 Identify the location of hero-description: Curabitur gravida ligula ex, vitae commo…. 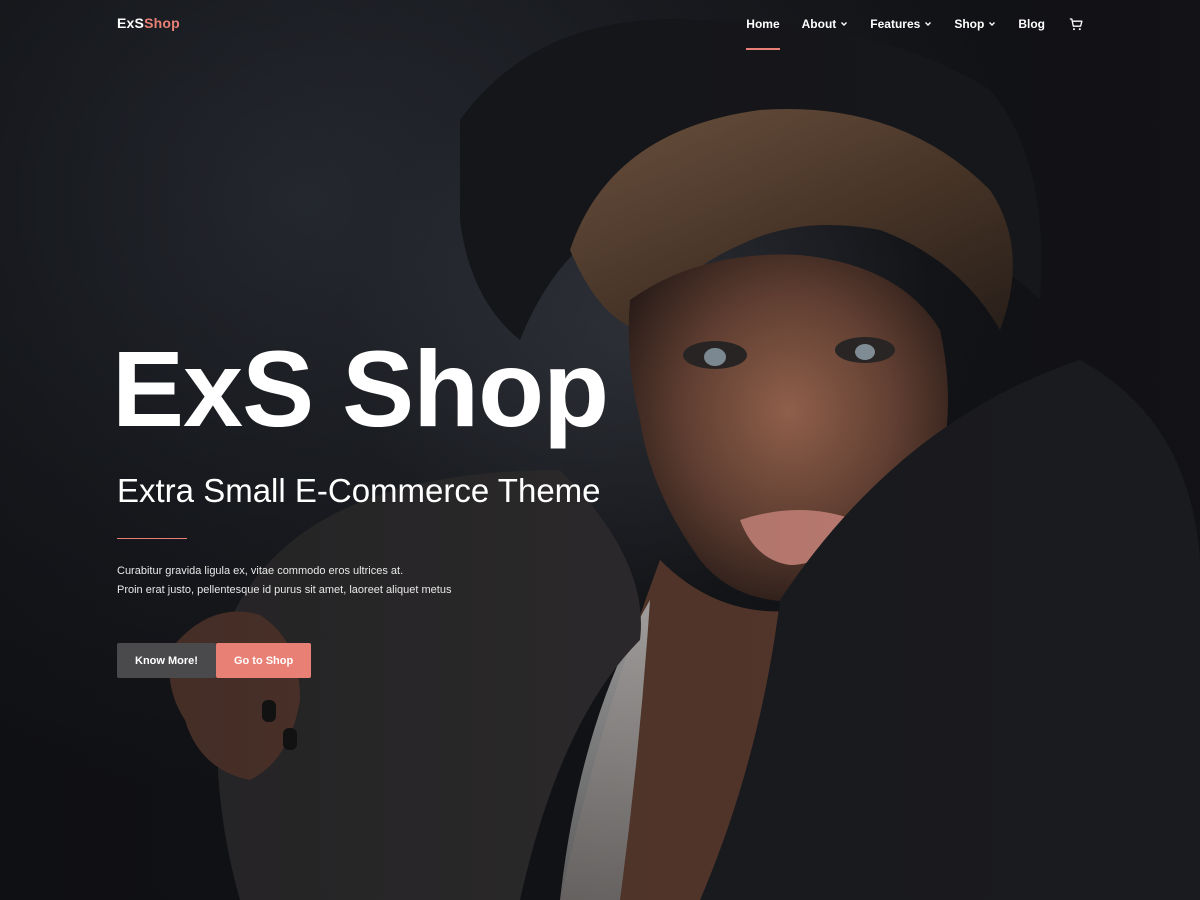
(284, 581).